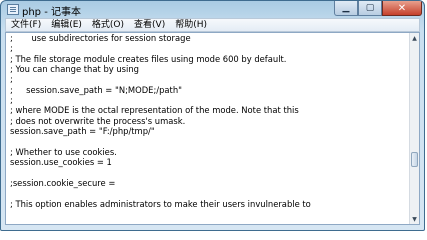  Describe the element at coordinates (402, 8) in the screenshot. I see `close-button: ✕` at that location.